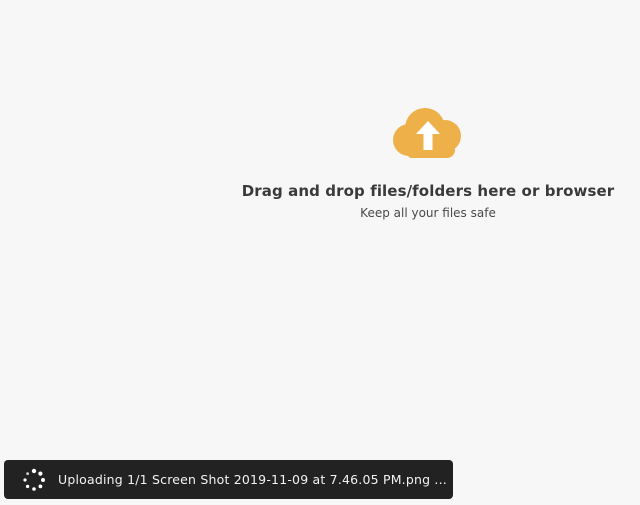 Image resolution: width=640 pixels, height=505 pixels. What do you see at coordinates (34, 479) in the screenshot?
I see `loading-spinner-icon` at bounding box center [34, 479].